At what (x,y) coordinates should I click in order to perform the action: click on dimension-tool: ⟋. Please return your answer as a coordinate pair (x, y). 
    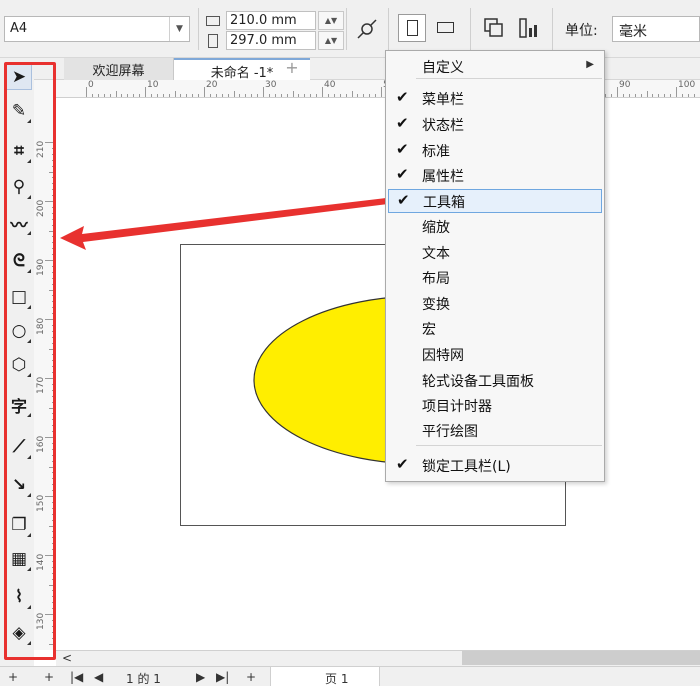
    Looking at the image, I should click on (19, 447).